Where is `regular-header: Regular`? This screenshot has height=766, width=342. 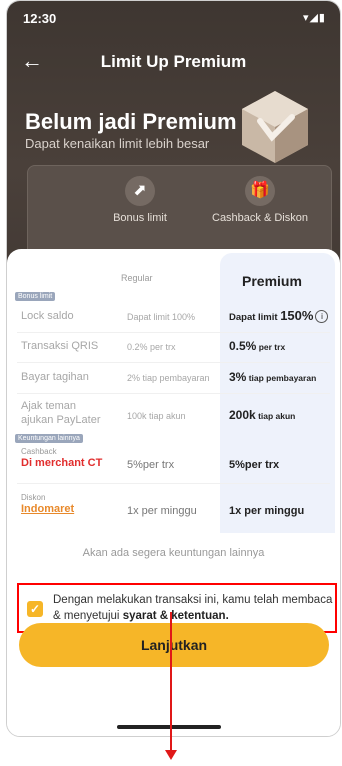 regular-header: Regular is located at coordinates (137, 278).